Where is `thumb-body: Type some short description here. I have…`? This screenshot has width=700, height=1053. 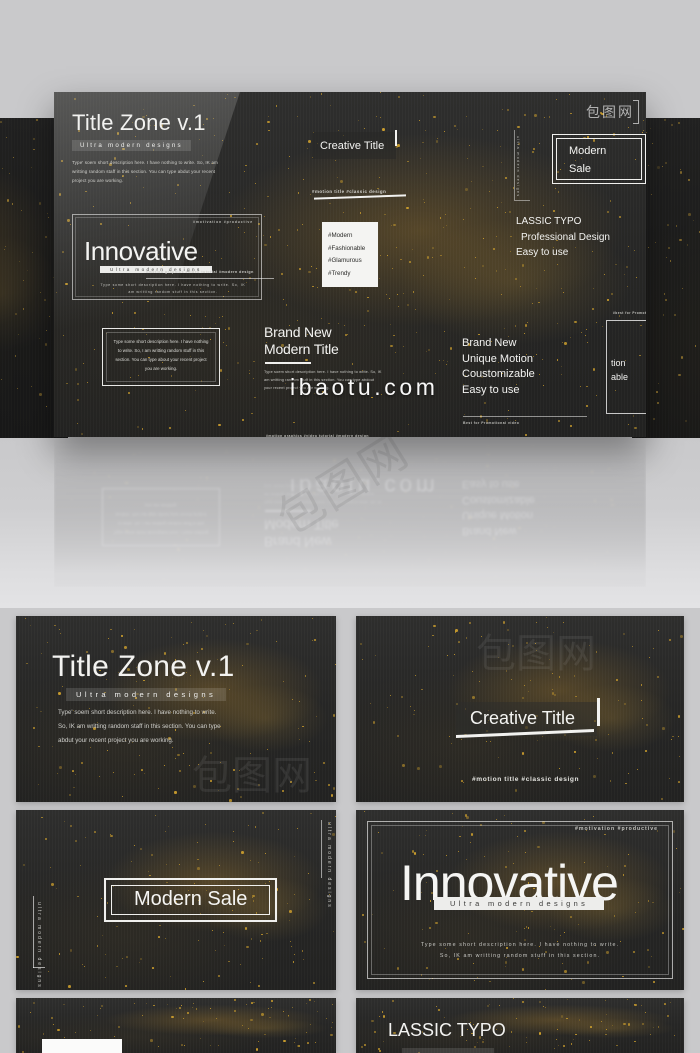
thumb-body: Type some short description here. I have… is located at coordinates (520, 951).